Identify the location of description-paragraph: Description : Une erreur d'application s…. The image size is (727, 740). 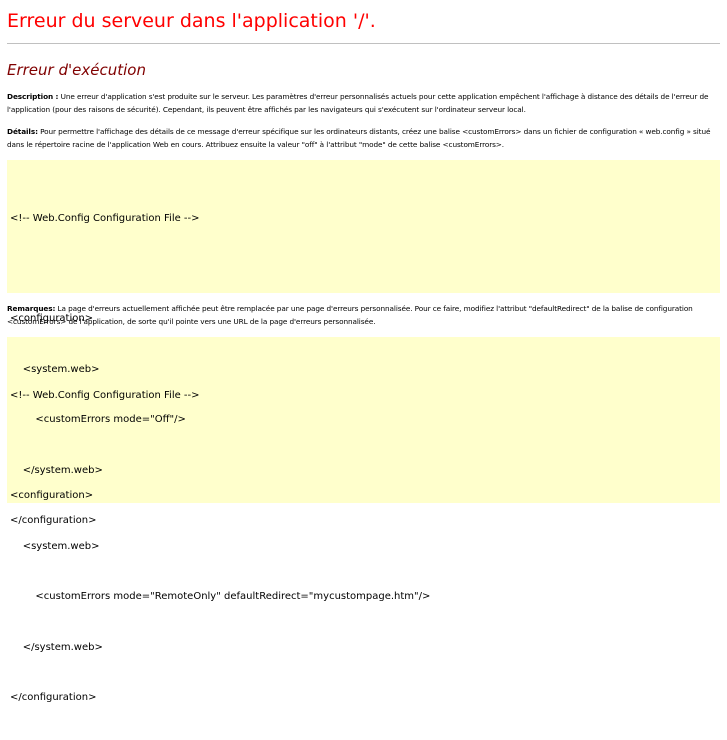
(363, 103).